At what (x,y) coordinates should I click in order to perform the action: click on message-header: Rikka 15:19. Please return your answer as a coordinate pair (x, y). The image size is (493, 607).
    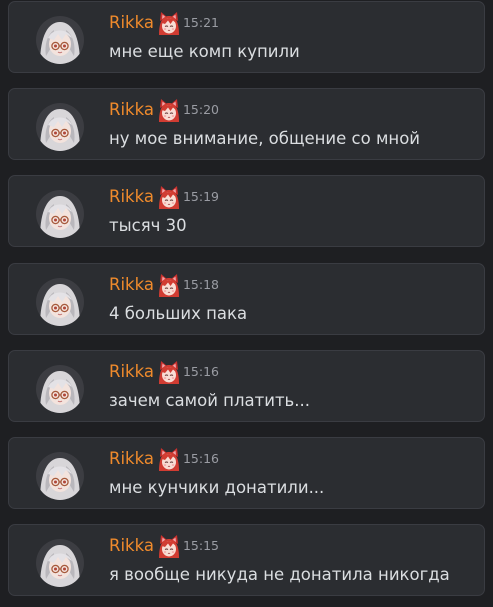
    Looking at the image, I should click on (164, 197).